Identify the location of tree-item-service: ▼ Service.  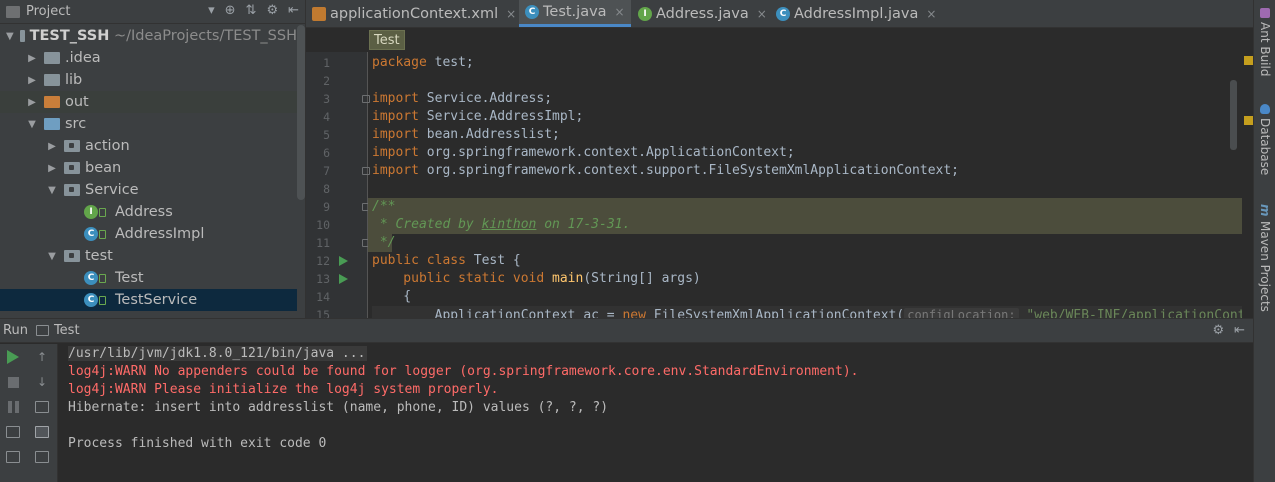
(148, 190).